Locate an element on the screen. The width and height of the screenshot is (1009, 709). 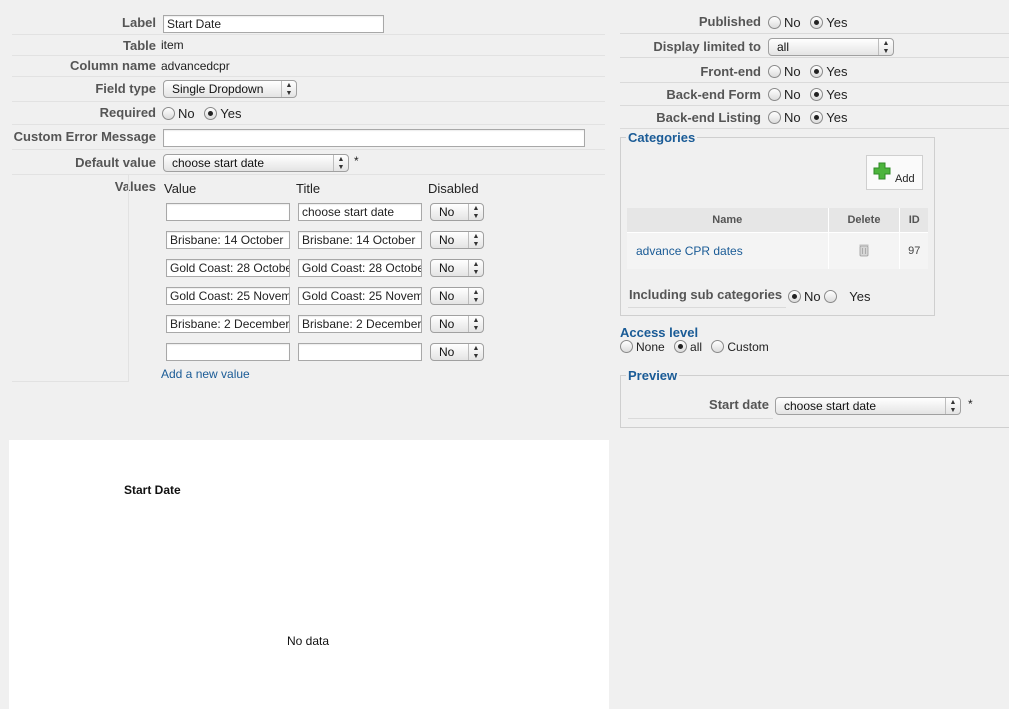
title-input: Brisbane: 14 October is located at coordinates (360, 240).